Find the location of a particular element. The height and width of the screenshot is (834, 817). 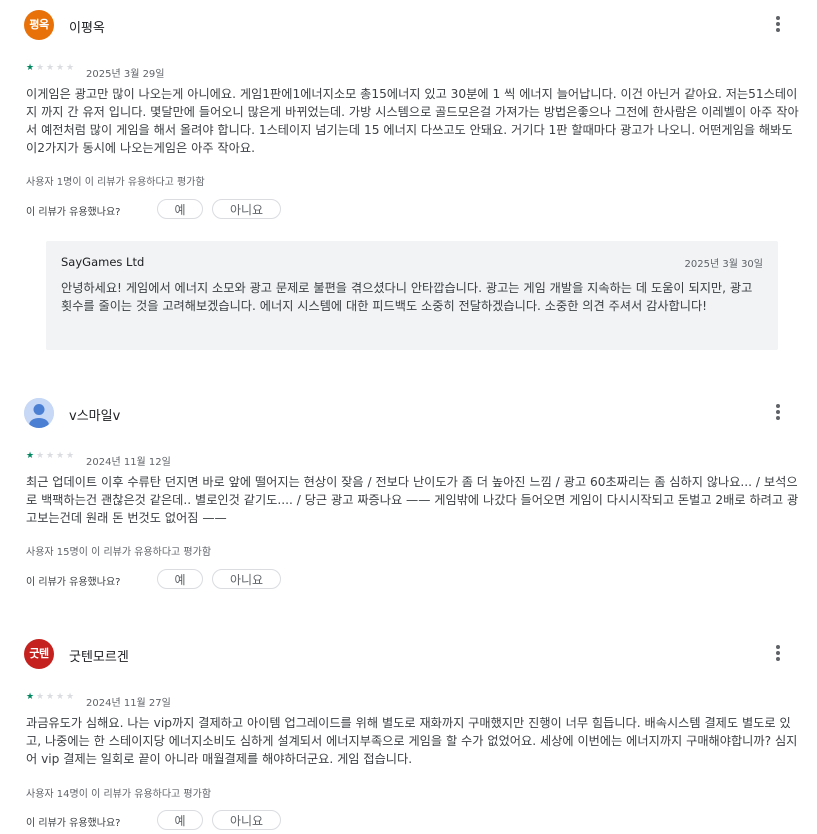

author-name: v스마일v is located at coordinates (95, 416).